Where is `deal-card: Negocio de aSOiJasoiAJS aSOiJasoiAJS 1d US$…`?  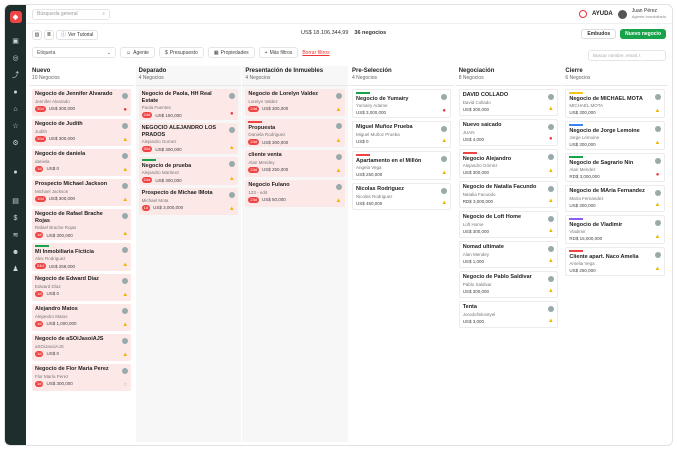
deal-card: Negocio de aSOiJasoiAJS aSOiJasoiAJS 1d US$… is located at coordinates (82, 347).